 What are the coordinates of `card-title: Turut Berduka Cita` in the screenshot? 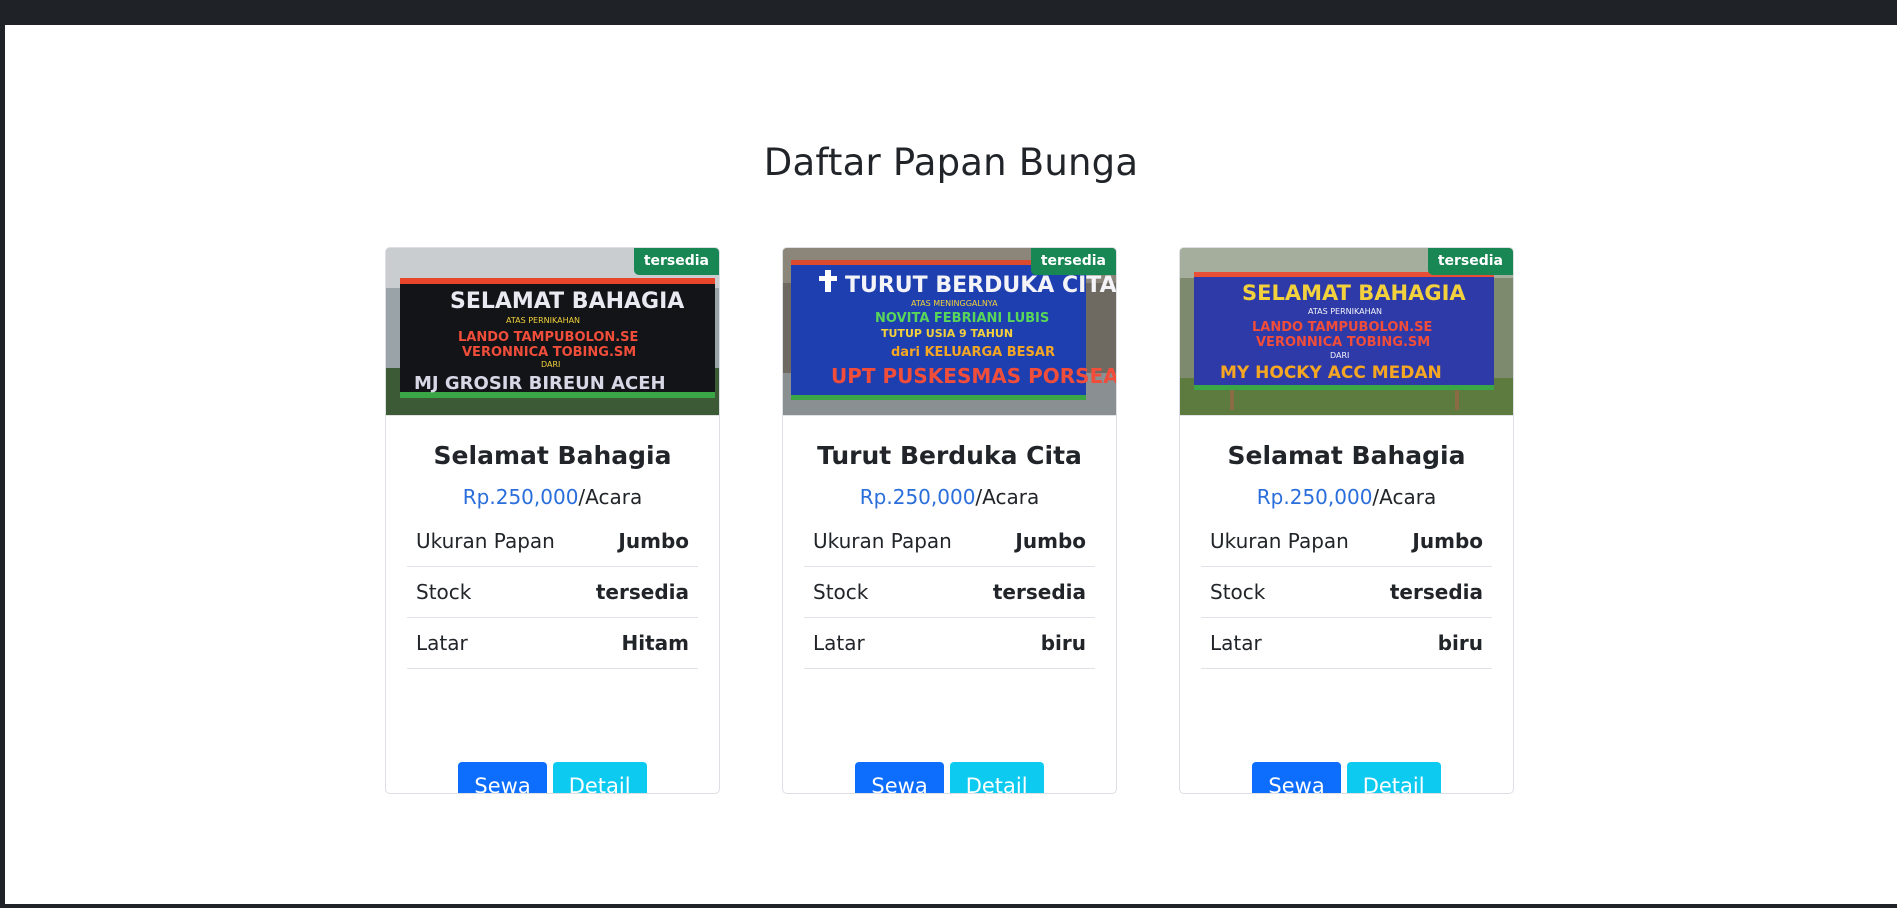 It's located at (949, 455).